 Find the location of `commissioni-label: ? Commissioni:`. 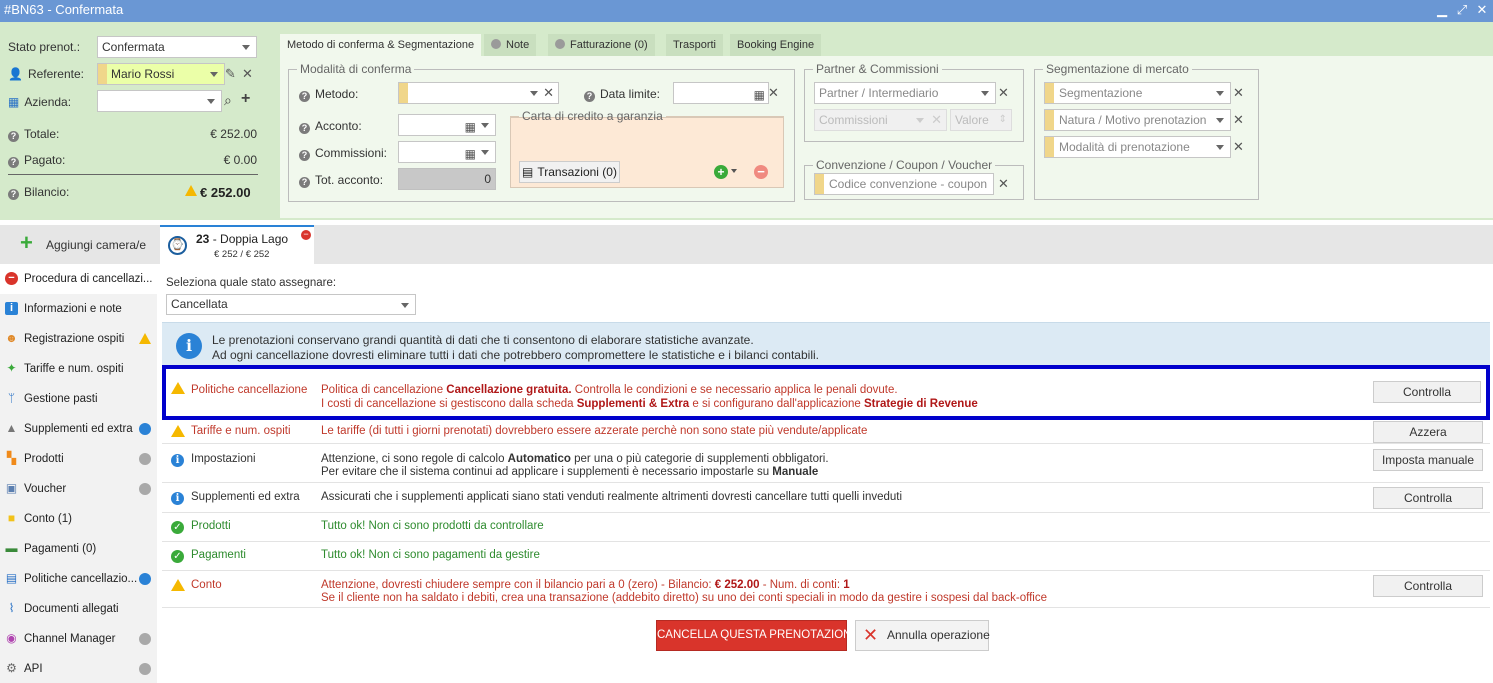

commissioni-label: ? Commissioni: is located at coordinates (343, 153).